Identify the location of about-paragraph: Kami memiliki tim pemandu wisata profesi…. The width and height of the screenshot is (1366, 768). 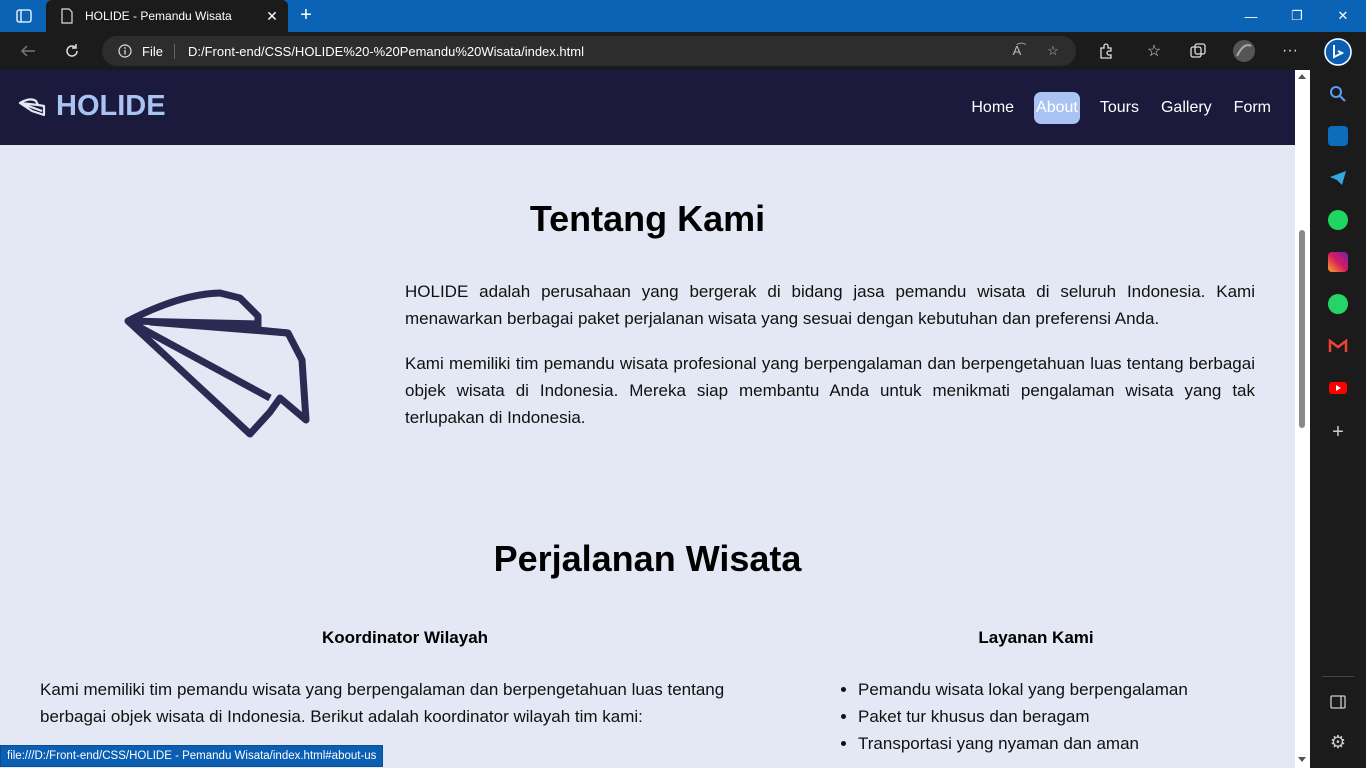
(830, 390).